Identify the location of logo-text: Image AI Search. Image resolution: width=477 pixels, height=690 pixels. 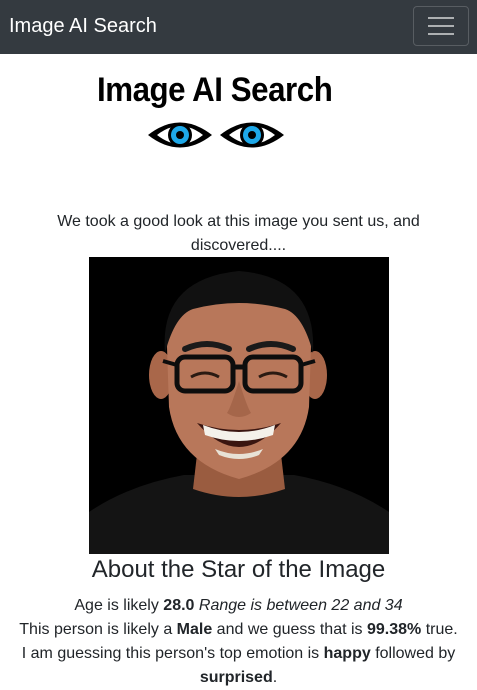
(215, 90).